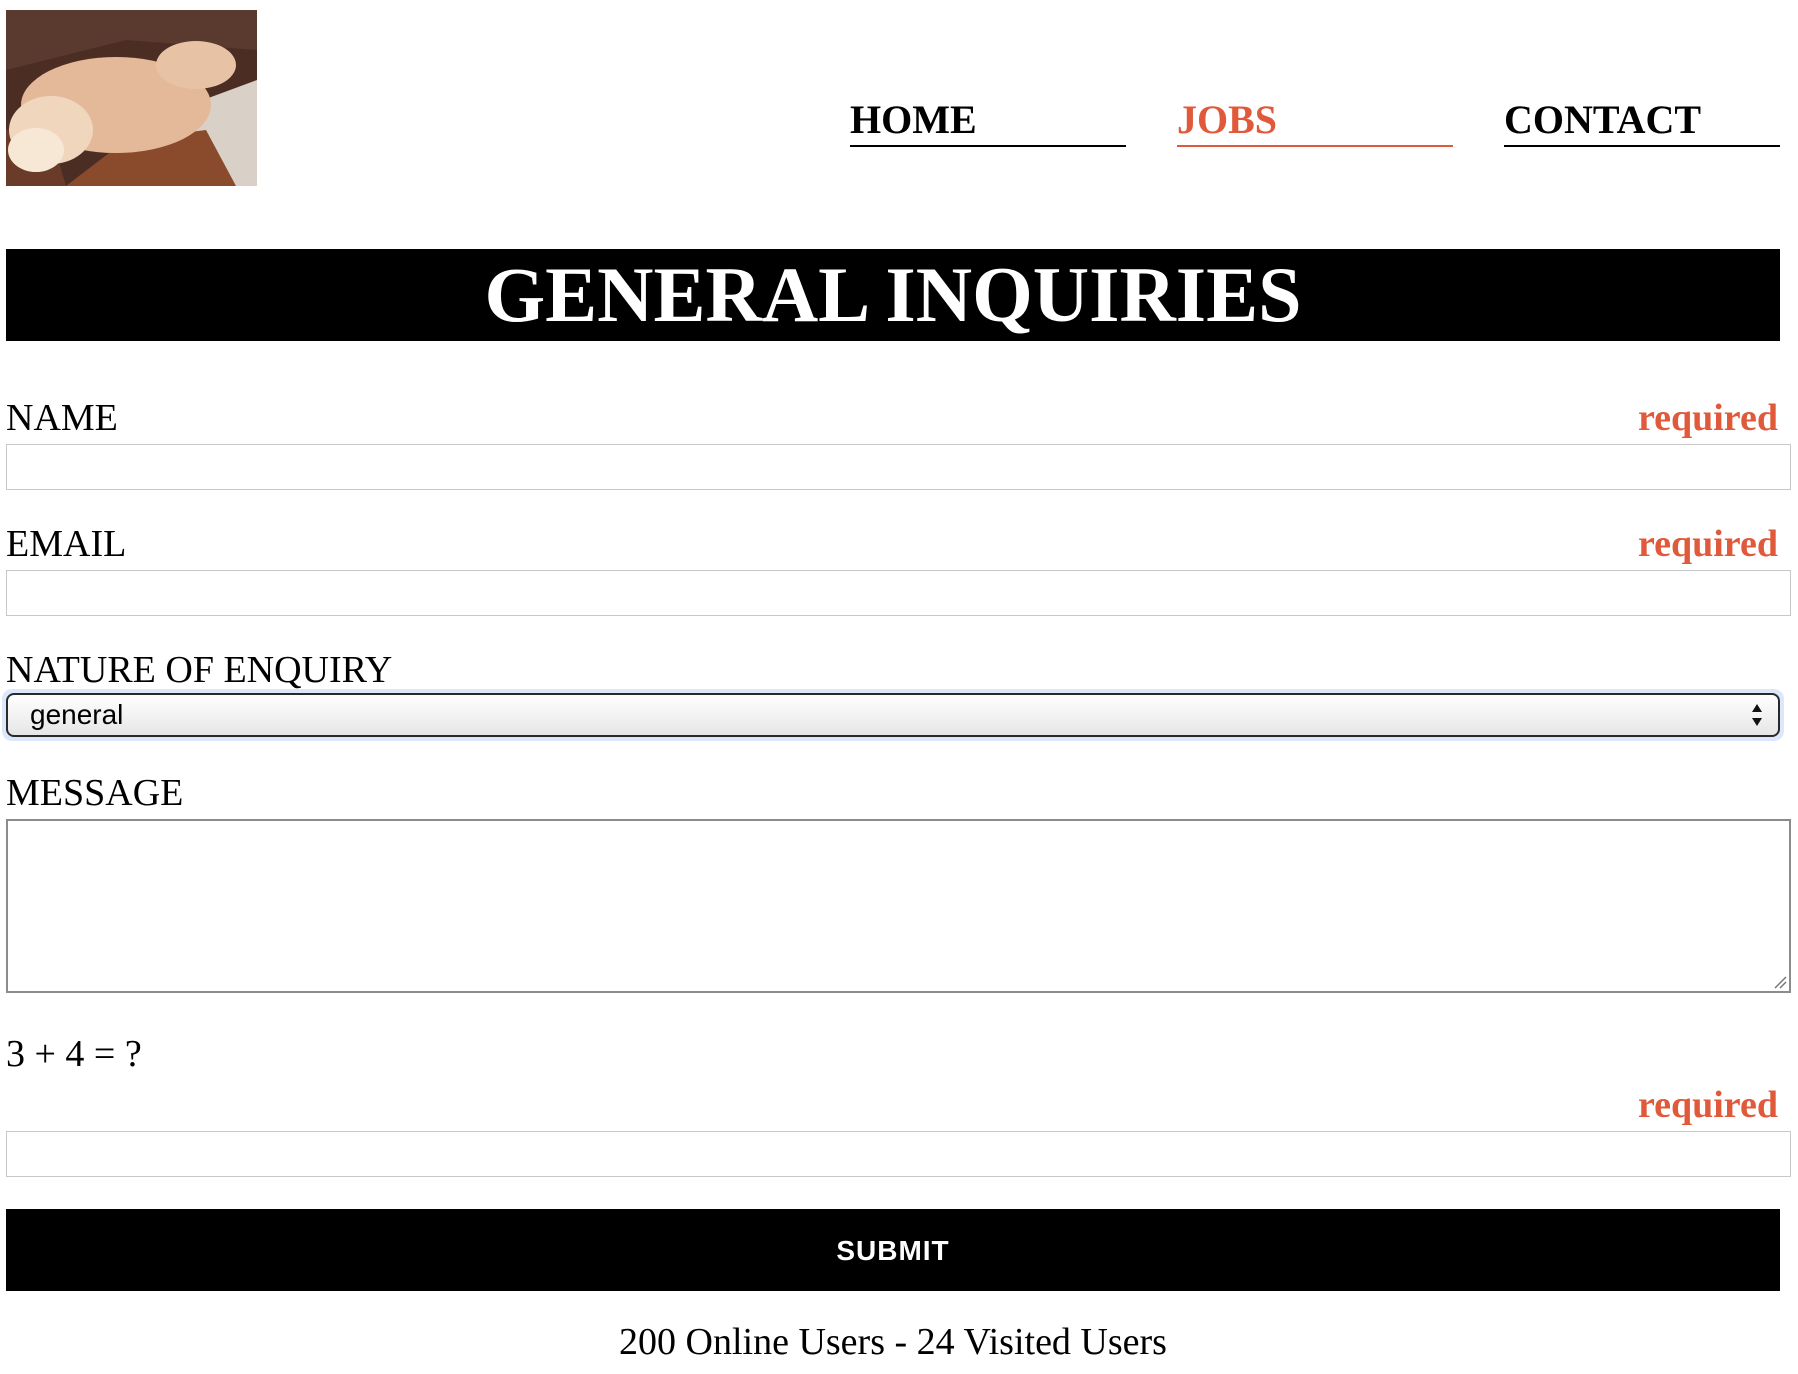 Image resolution: width=1798 pixels, height=1374 pixels. Describe the element at coordinates (893, 1250) in the screenshot. I see `submit-button: SUBMIT` at that location.